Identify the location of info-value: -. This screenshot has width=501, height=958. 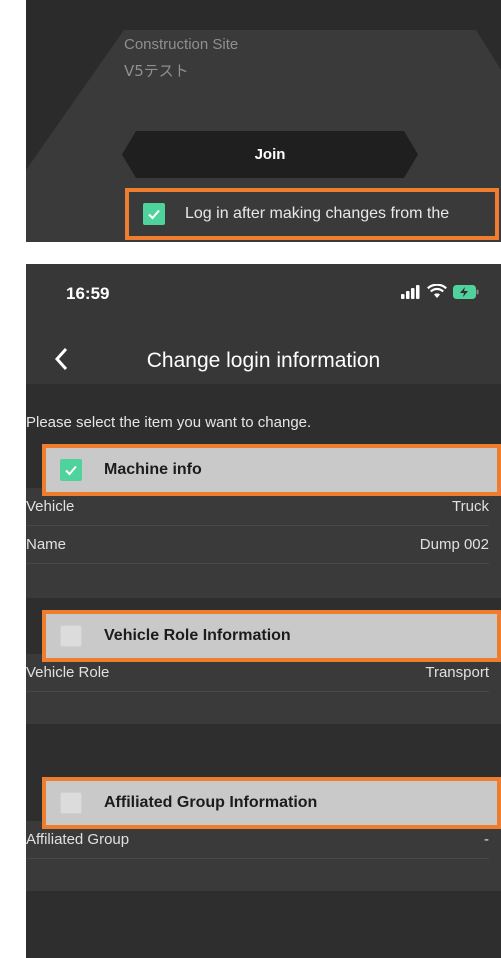
(486, 839).